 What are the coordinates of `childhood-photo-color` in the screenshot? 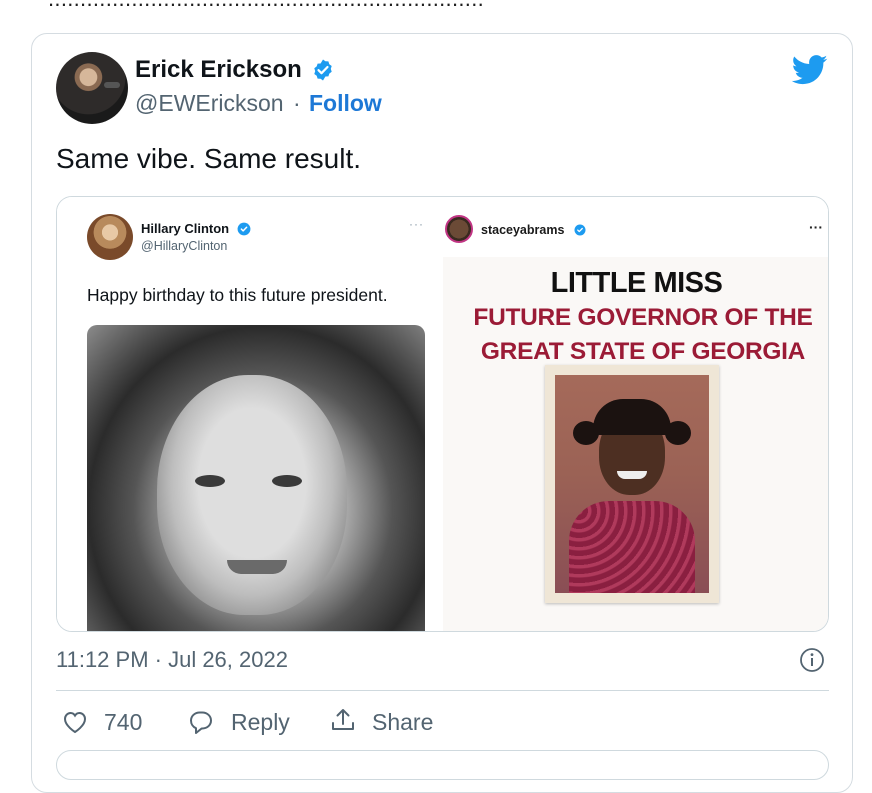 It's located at (632, 484).